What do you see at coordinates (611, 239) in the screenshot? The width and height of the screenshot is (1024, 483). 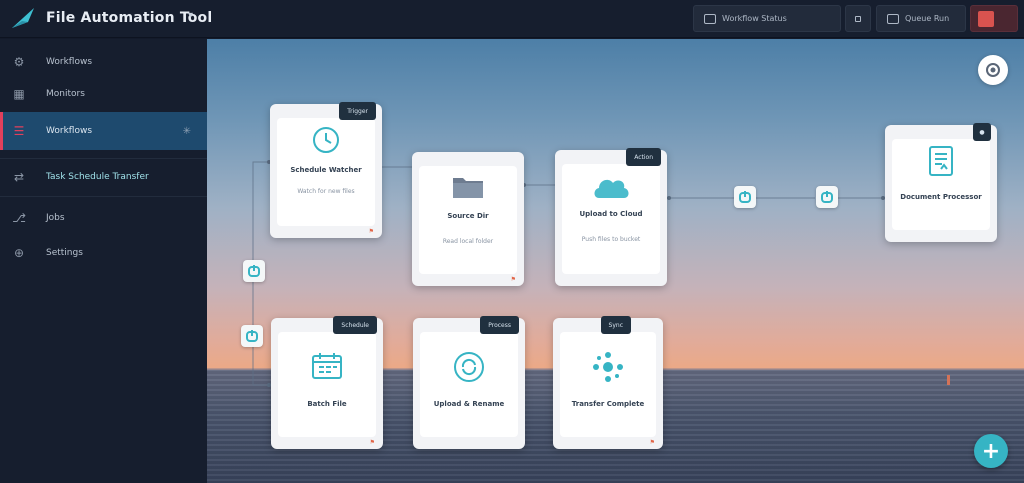 I see `node-subtitle: Push files to bucket` at bounding box center [611, 239].